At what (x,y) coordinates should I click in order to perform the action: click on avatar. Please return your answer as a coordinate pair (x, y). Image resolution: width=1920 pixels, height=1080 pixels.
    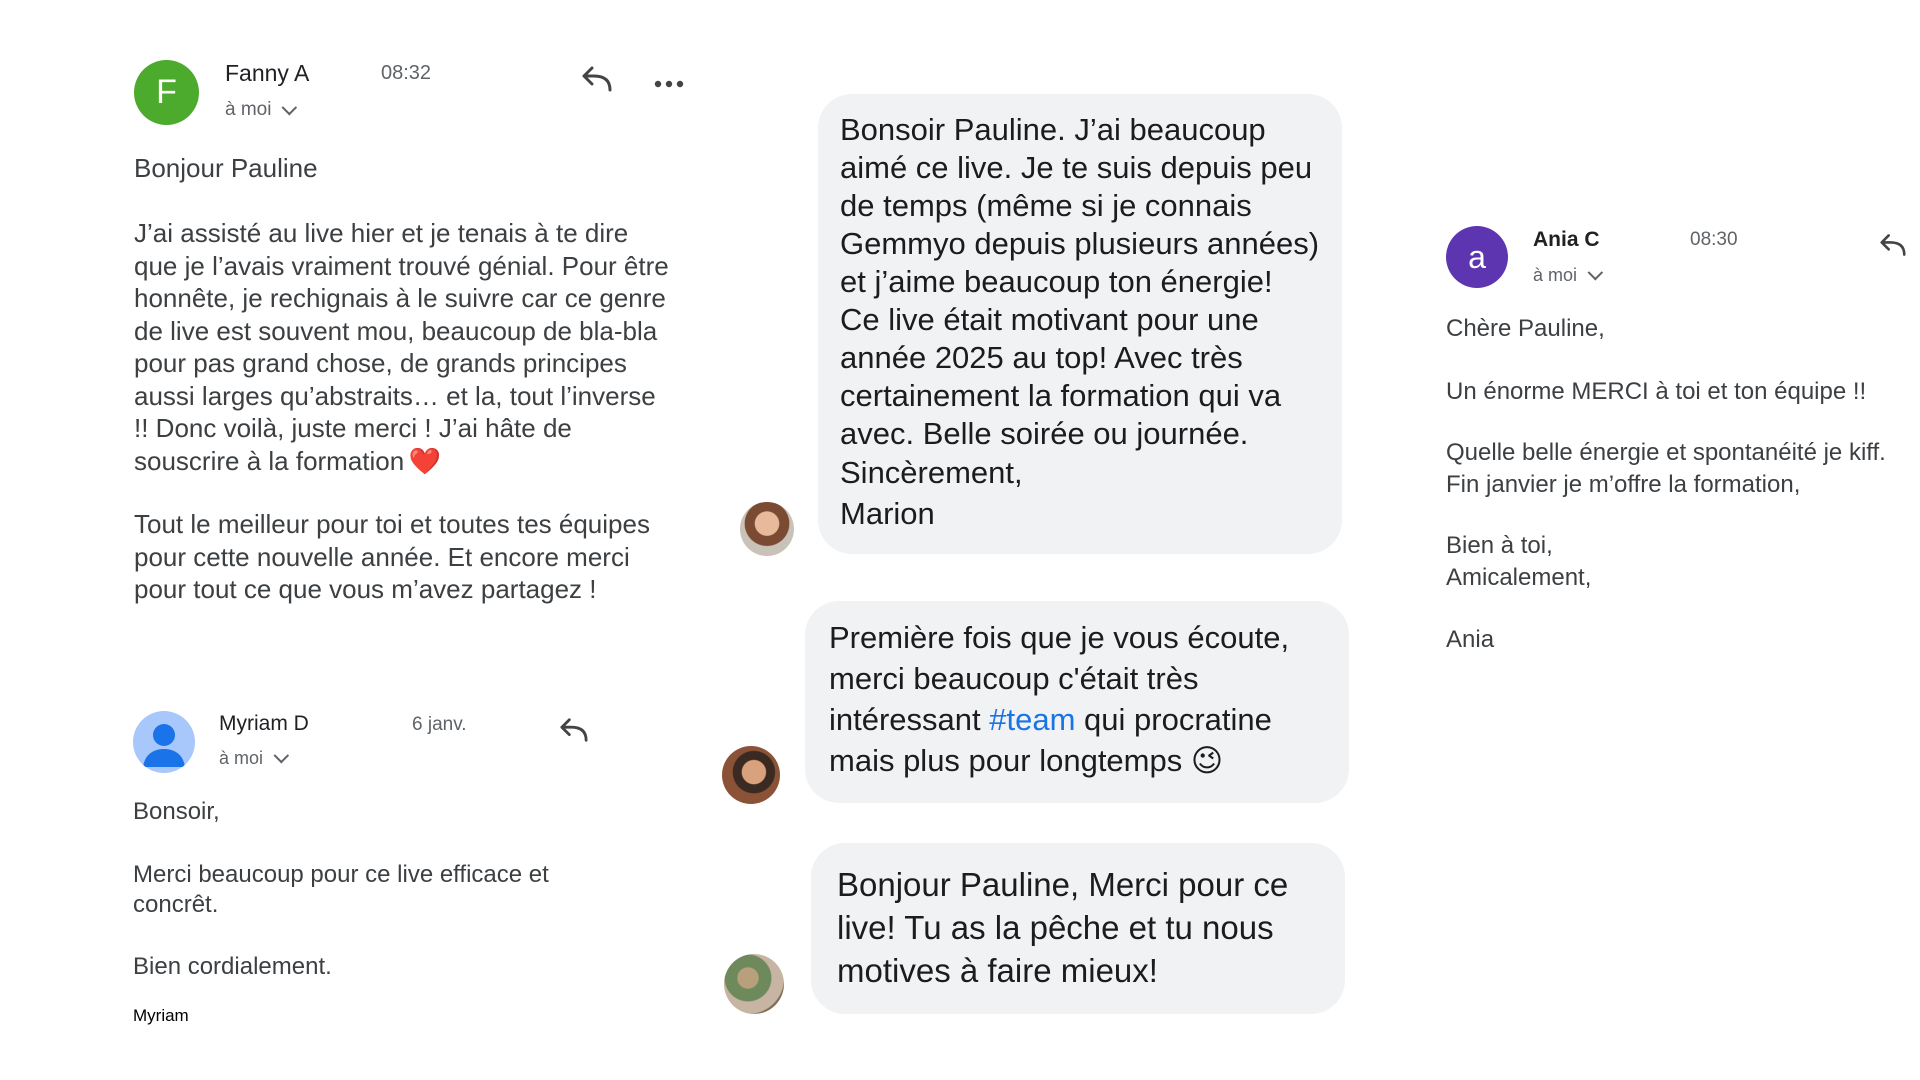
    Looking at the image, I should click on (164, 742).